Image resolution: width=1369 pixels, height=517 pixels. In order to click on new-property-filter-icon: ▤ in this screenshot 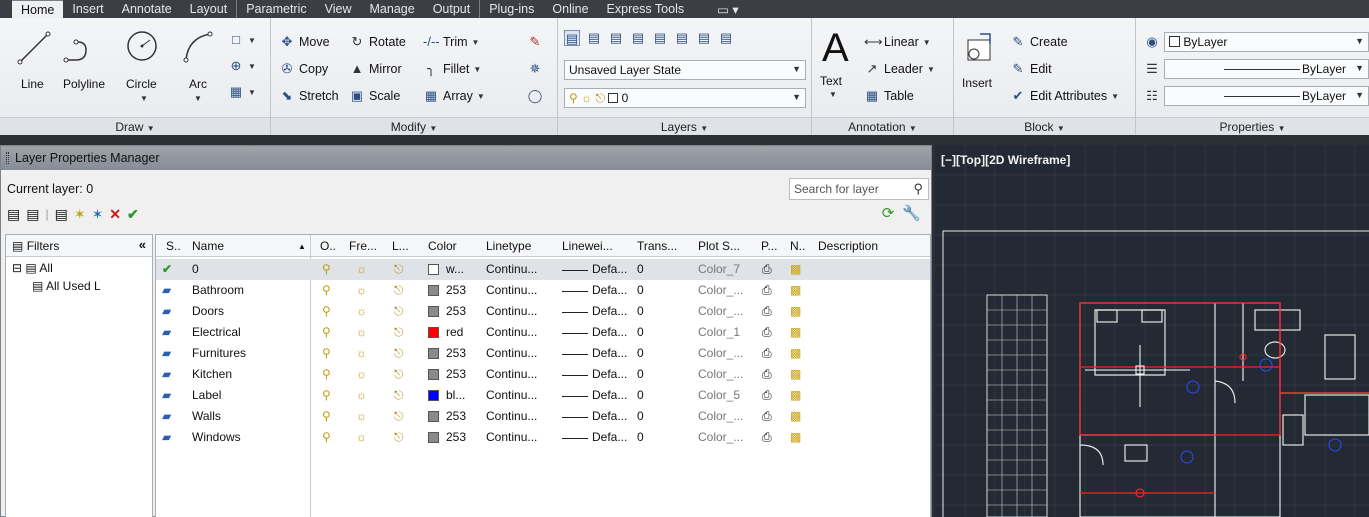, I will do `click(13, 214)`.